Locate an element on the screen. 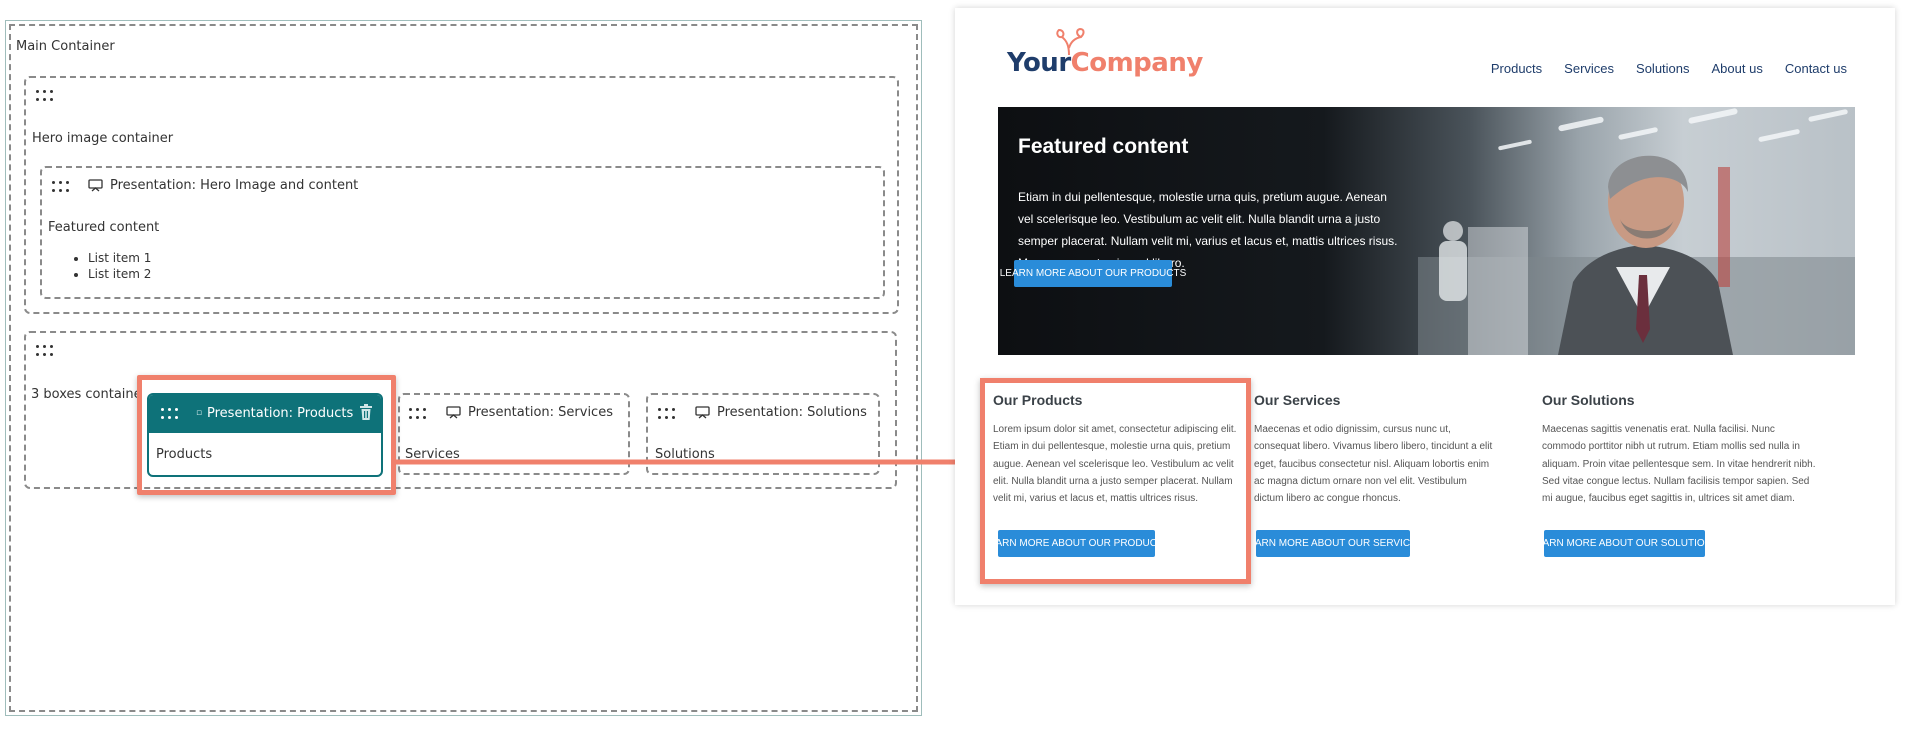 The height and width of the screenshot is (733, 1916). hero-cta-button: LEARN MORE ABOUT OUR PRODUCTS is located at coordinates (1093, 273).